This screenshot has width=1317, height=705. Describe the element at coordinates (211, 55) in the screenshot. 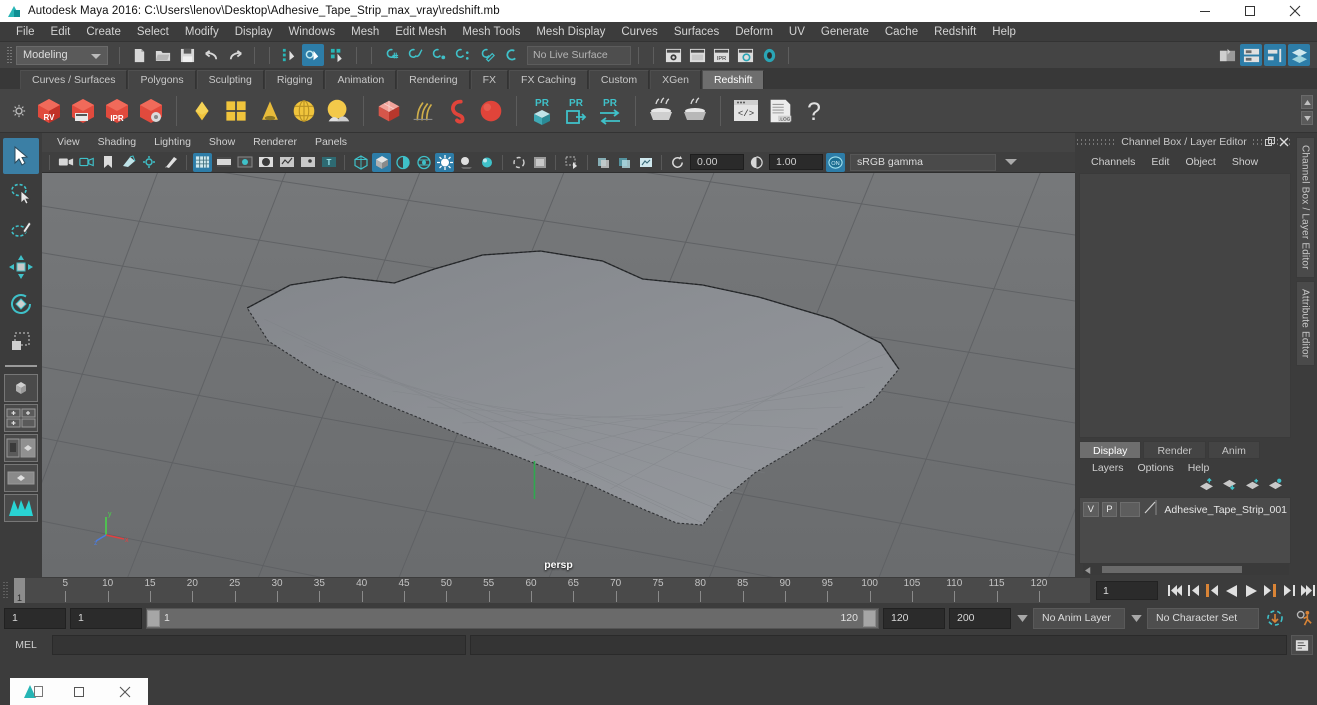

I see `undo-icon` at that location.